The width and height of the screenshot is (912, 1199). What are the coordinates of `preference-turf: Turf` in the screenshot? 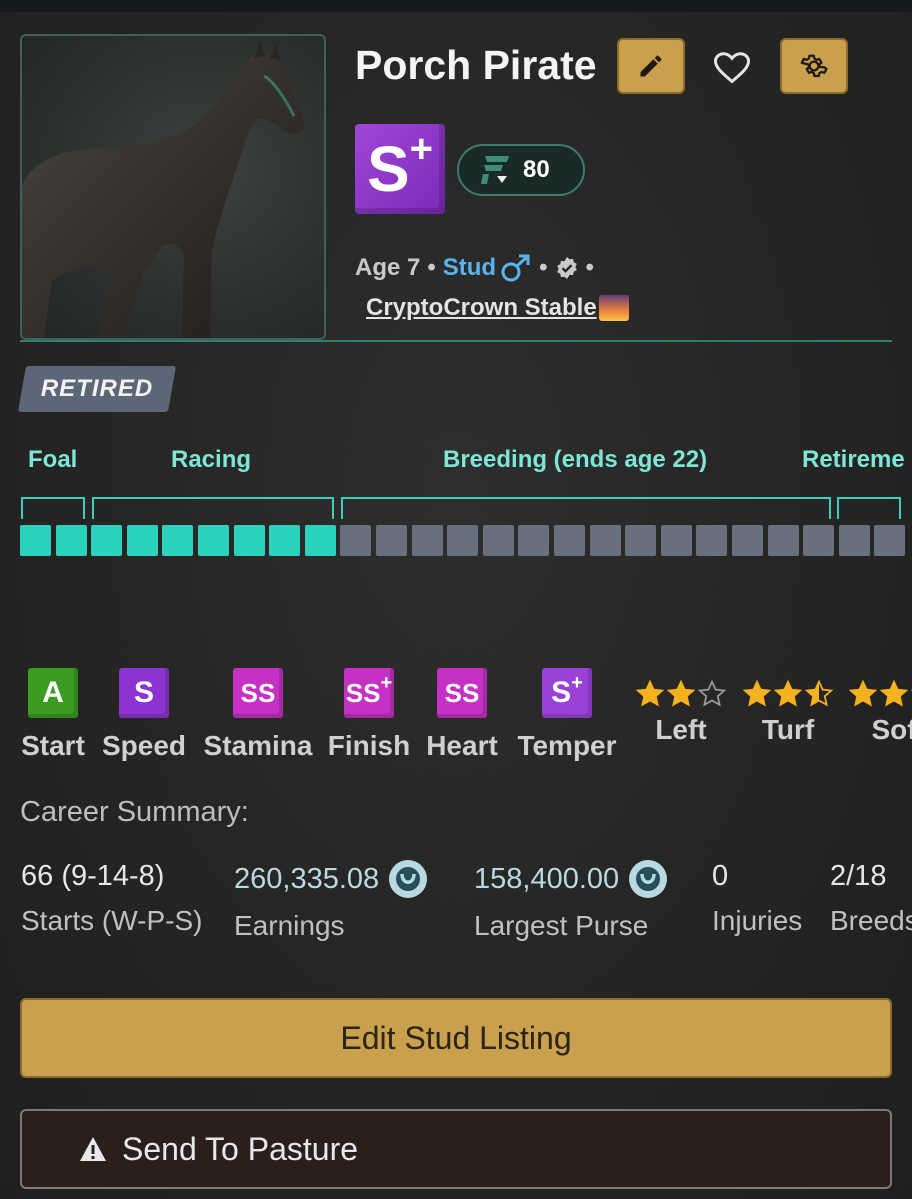 It's located at (788, 712).